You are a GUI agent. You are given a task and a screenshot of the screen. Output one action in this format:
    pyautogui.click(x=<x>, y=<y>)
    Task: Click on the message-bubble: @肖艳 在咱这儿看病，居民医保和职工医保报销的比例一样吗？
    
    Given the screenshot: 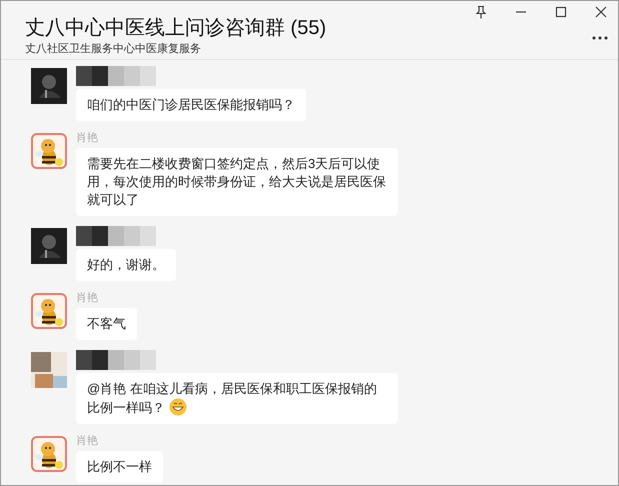 What is the action you would take?
    pyautogui.click(x=237, y=398)
    